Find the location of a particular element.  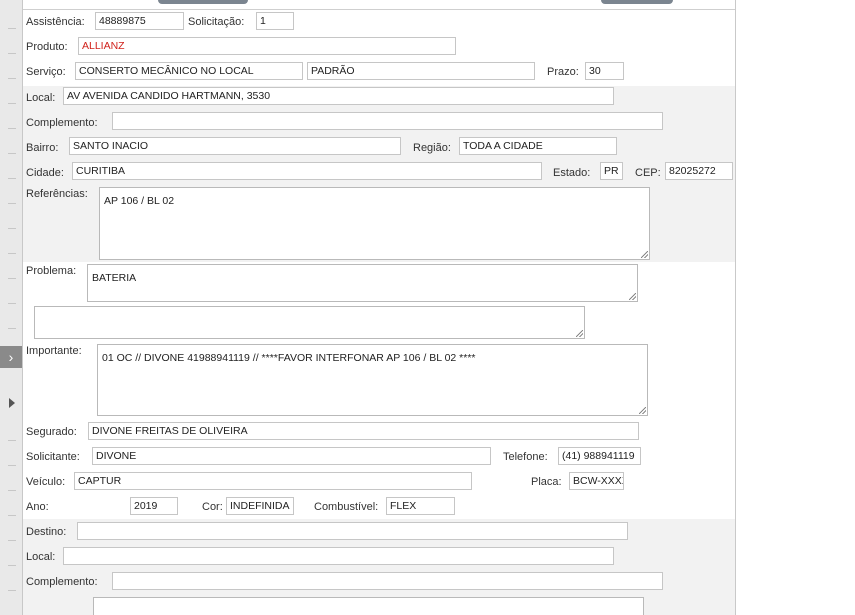

chevron-right-icon: › is located at coordinates (11, 357).